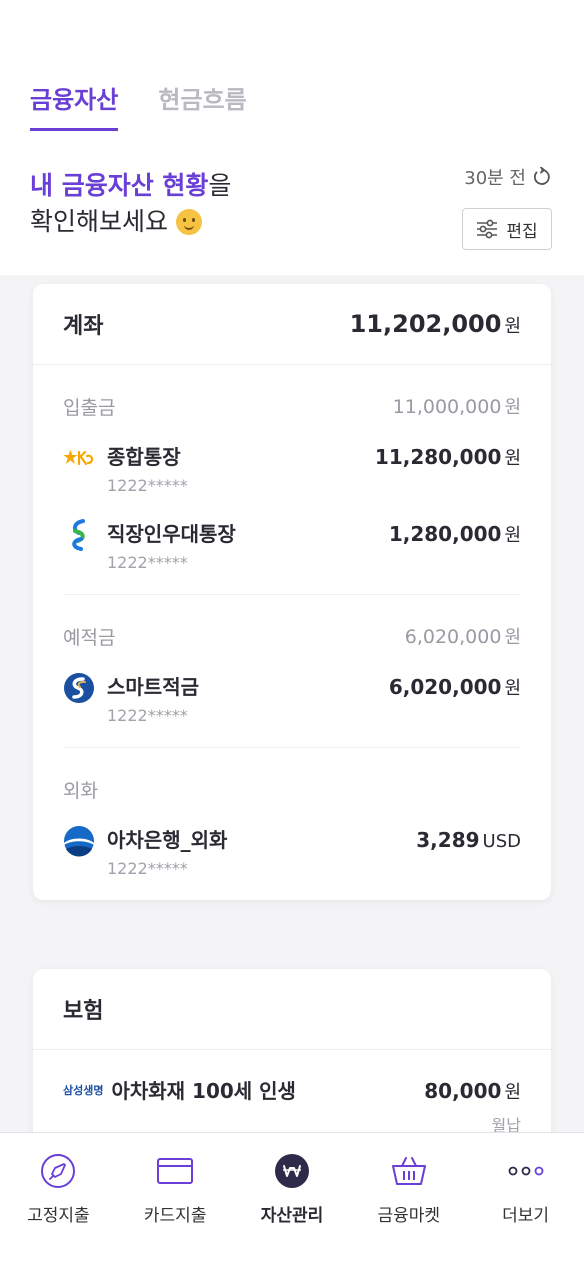 This screenshot has height=1261, width=584. I want to click on headline-suffix: 을, so click(220, 185).